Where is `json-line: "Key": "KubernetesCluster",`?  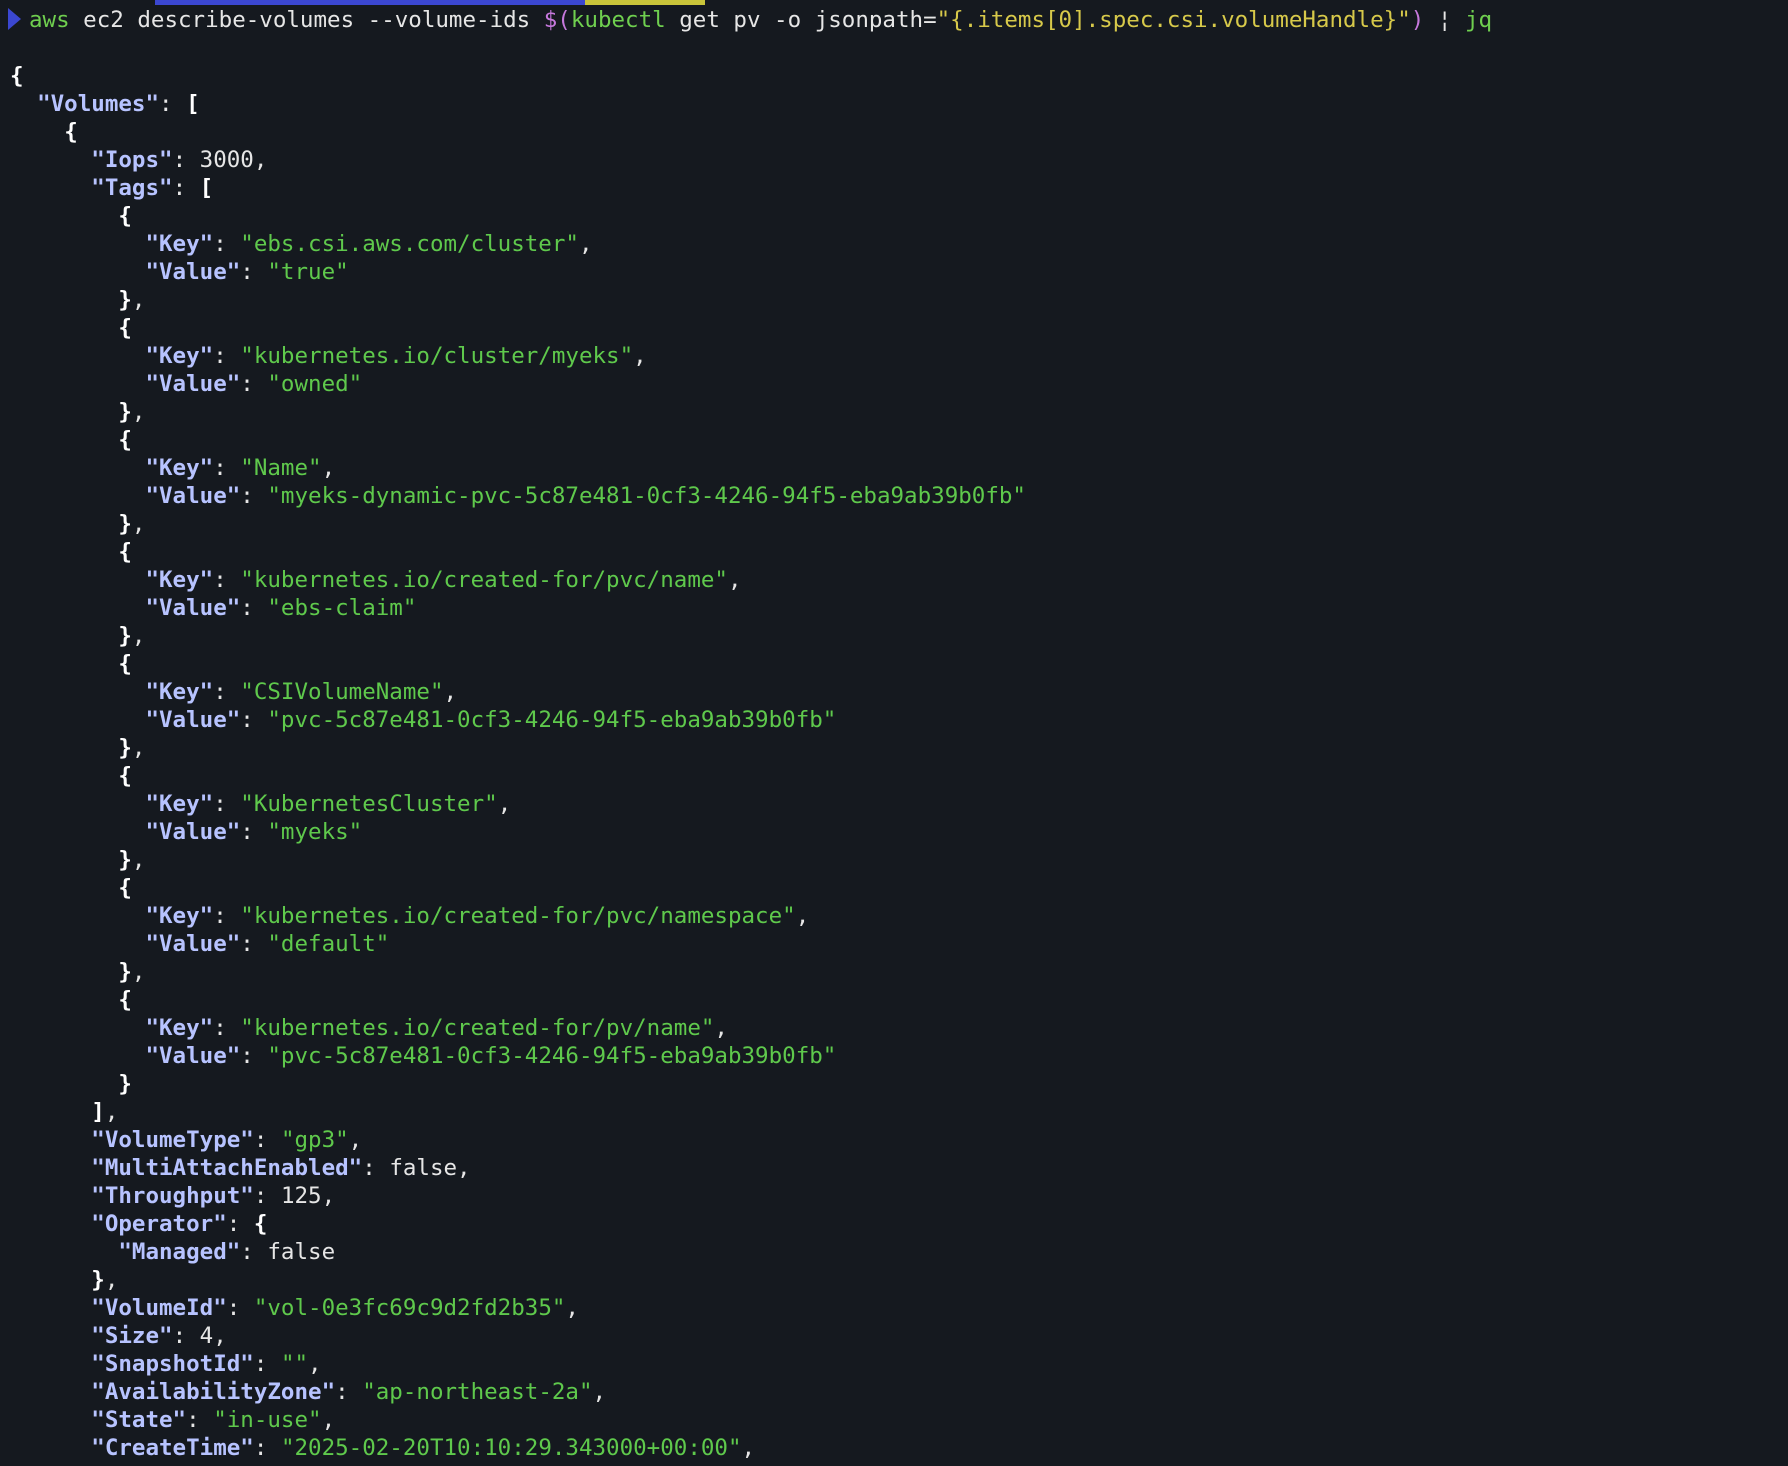 json-line: "Key": "KubernetesCluster", is located at coordinates (518, 804).